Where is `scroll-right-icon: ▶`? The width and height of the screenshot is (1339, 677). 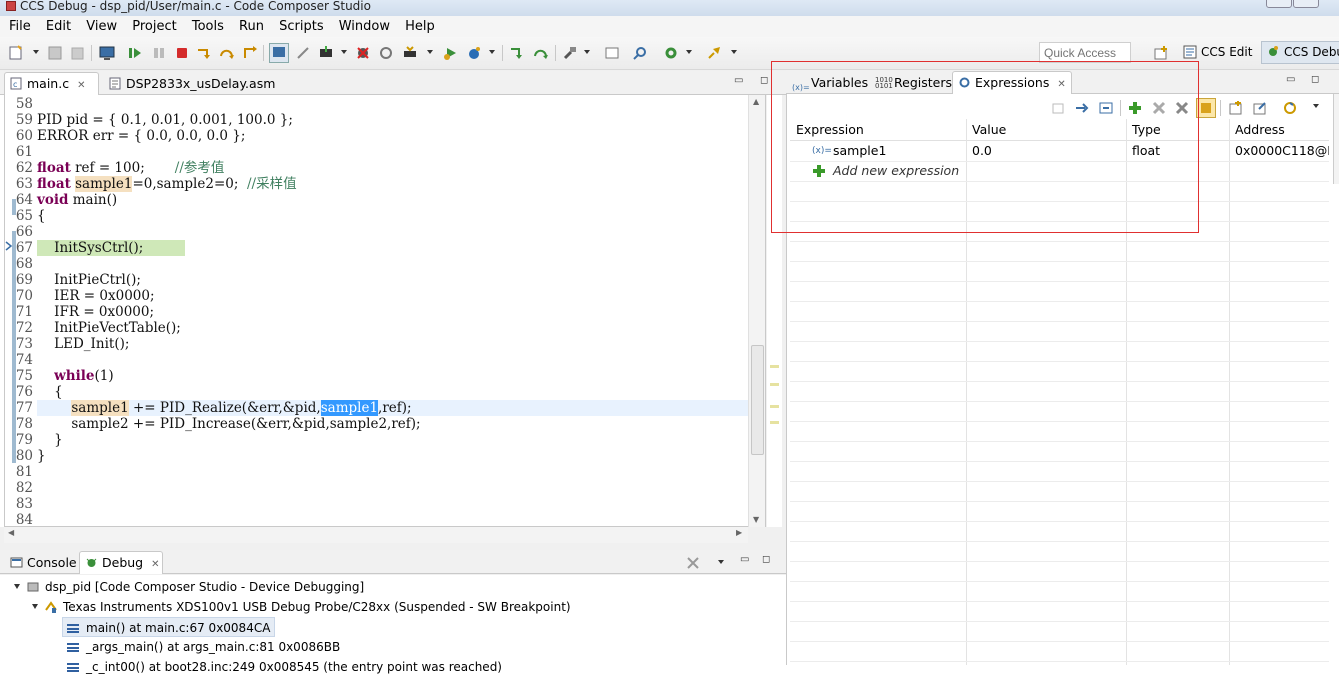 scroll-right-icon: ▶ is located at coordinates (739, 532).